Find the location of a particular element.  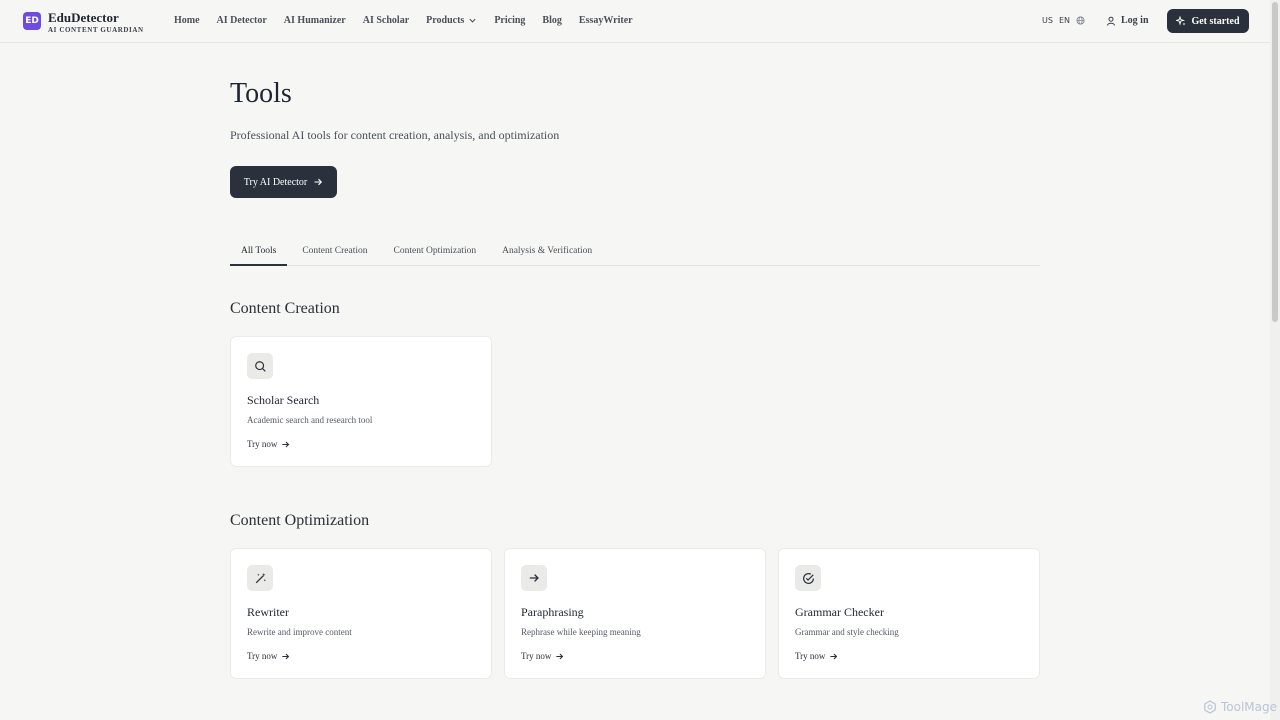

watermark-text: ToolMage is located at coordinates (1249, 707).